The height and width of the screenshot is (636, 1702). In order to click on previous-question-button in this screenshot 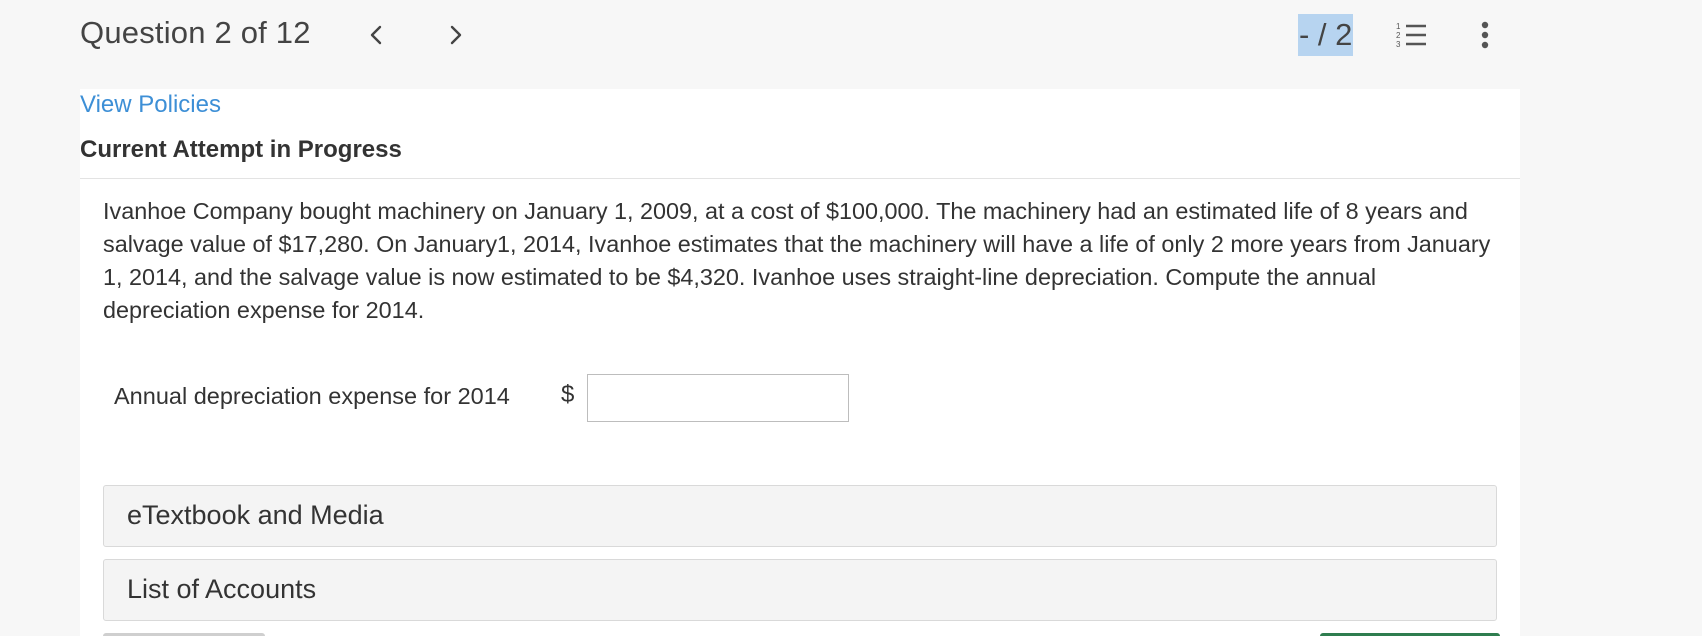, I will do `click(376, 35)`.